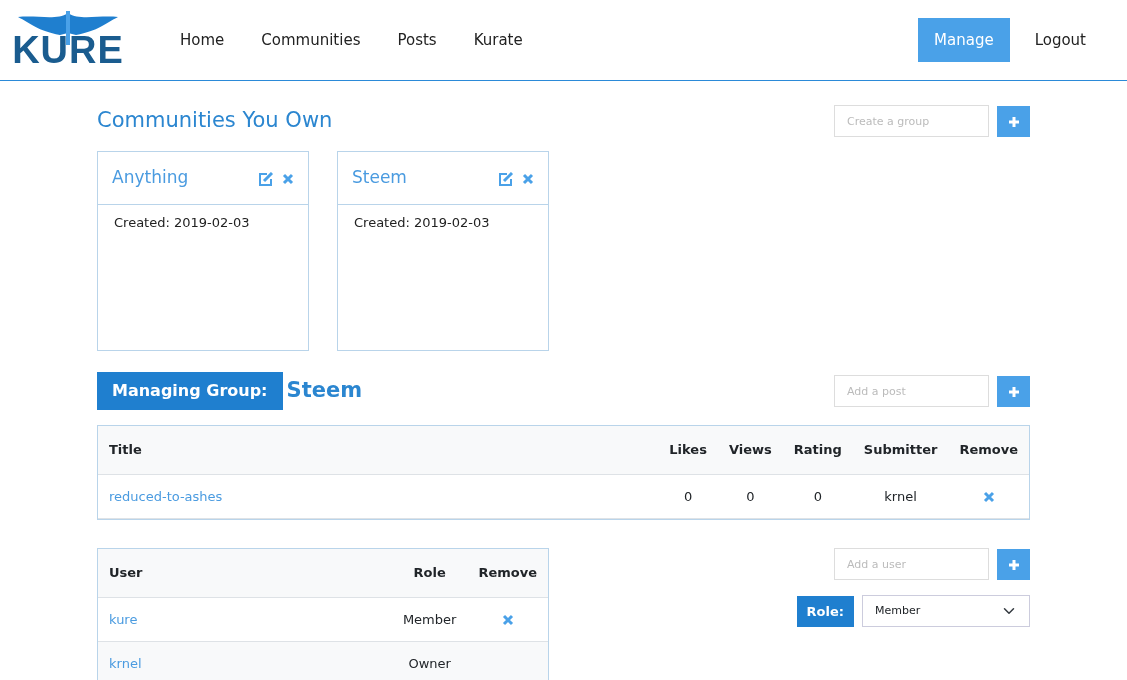 Image resolution: width=1127 pixels, height=680 pixels. What do you see at coordinates (417, 40) in the screenshot?
I see `nav-link: Posts` at bounding box center [417, 40].